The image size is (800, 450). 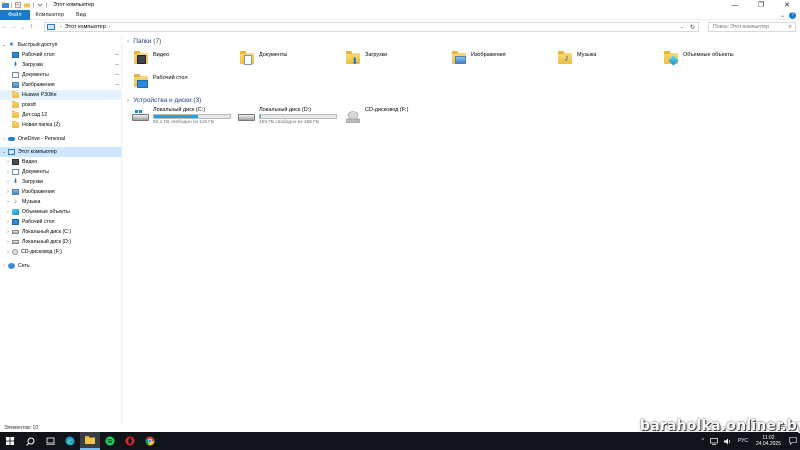 What do you see at coordinates (18, 5) in the screenshot?
I see `properties-icon` at bounding box center [18, 5].